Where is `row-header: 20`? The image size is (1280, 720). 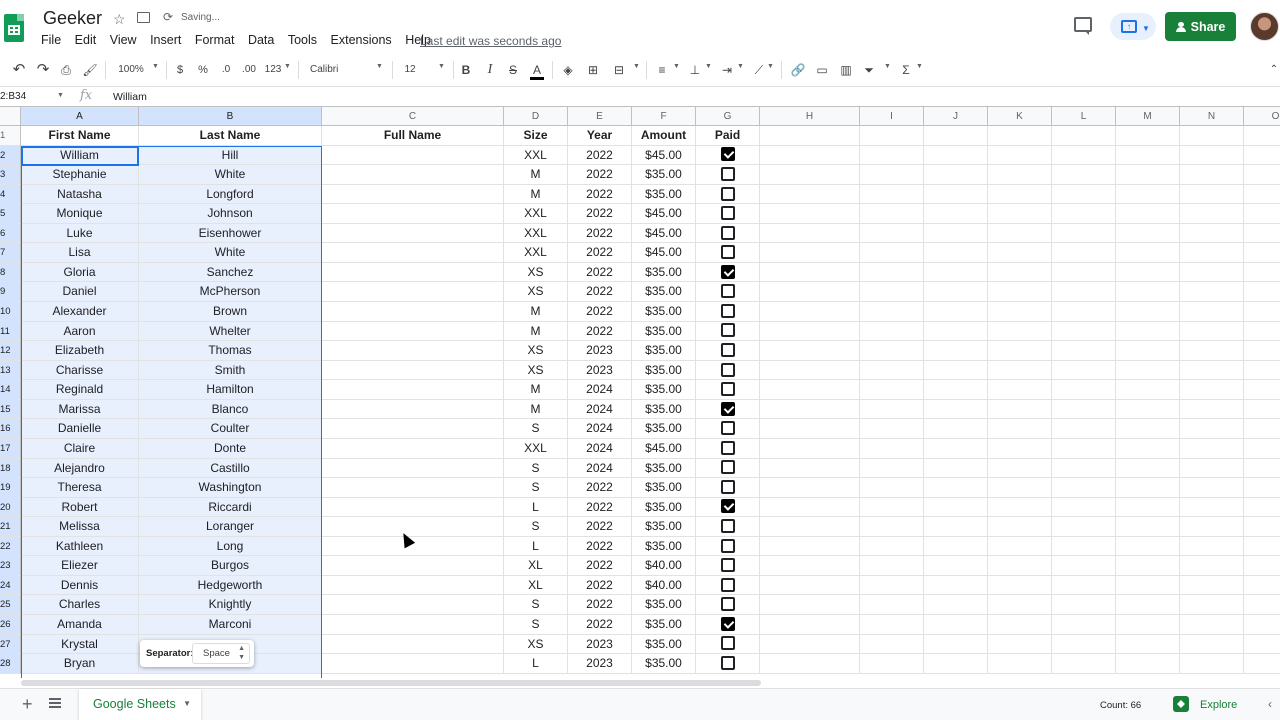 row-header: 20 is located at coordinates (10, 507).